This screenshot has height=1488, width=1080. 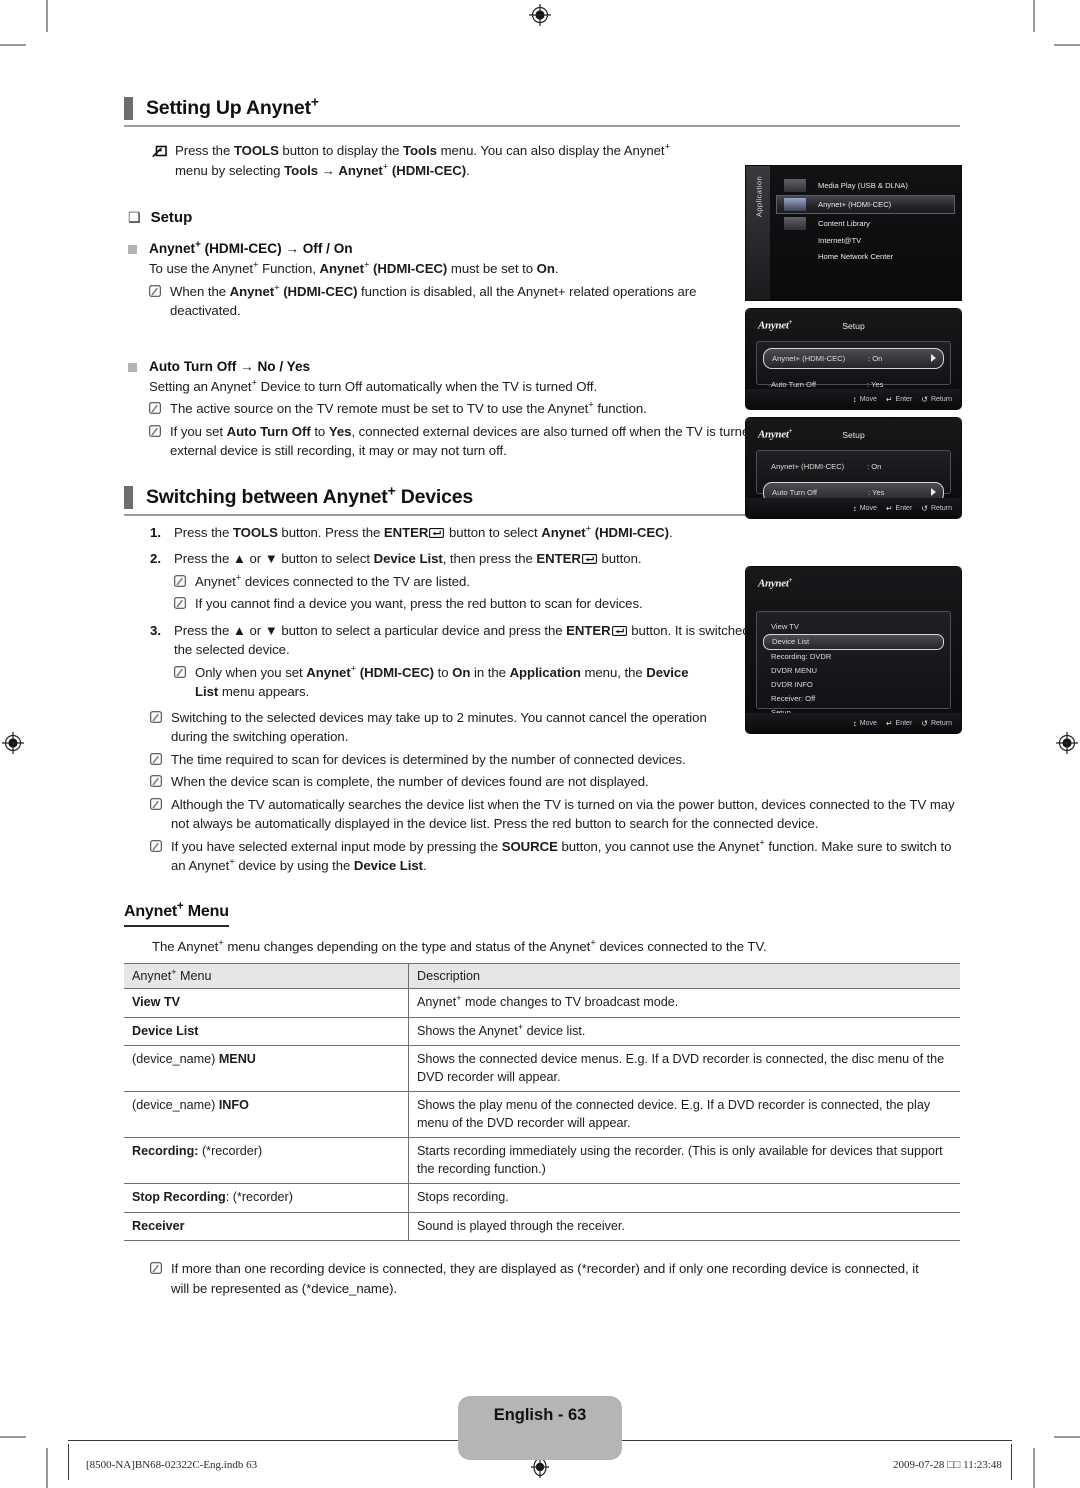 I want to click on tools-menu-label: Tools, so click(x=420, y=150).